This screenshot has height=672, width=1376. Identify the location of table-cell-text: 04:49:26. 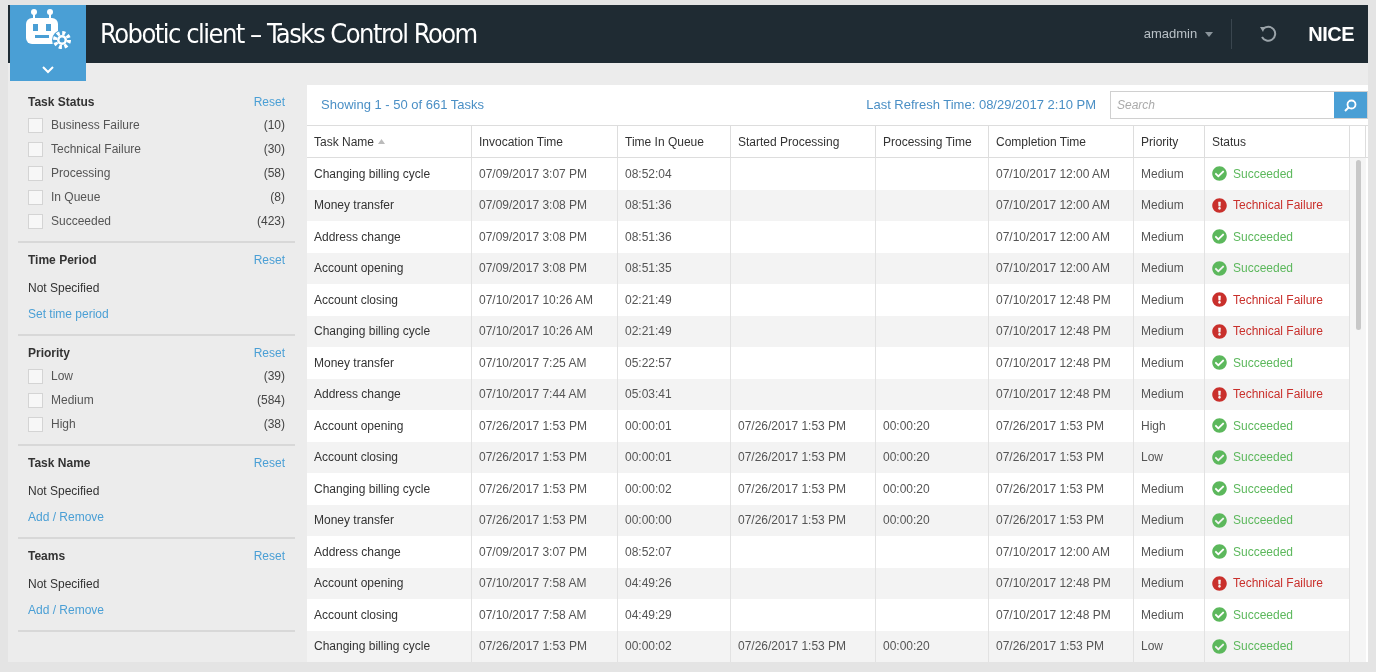
(648, 584).